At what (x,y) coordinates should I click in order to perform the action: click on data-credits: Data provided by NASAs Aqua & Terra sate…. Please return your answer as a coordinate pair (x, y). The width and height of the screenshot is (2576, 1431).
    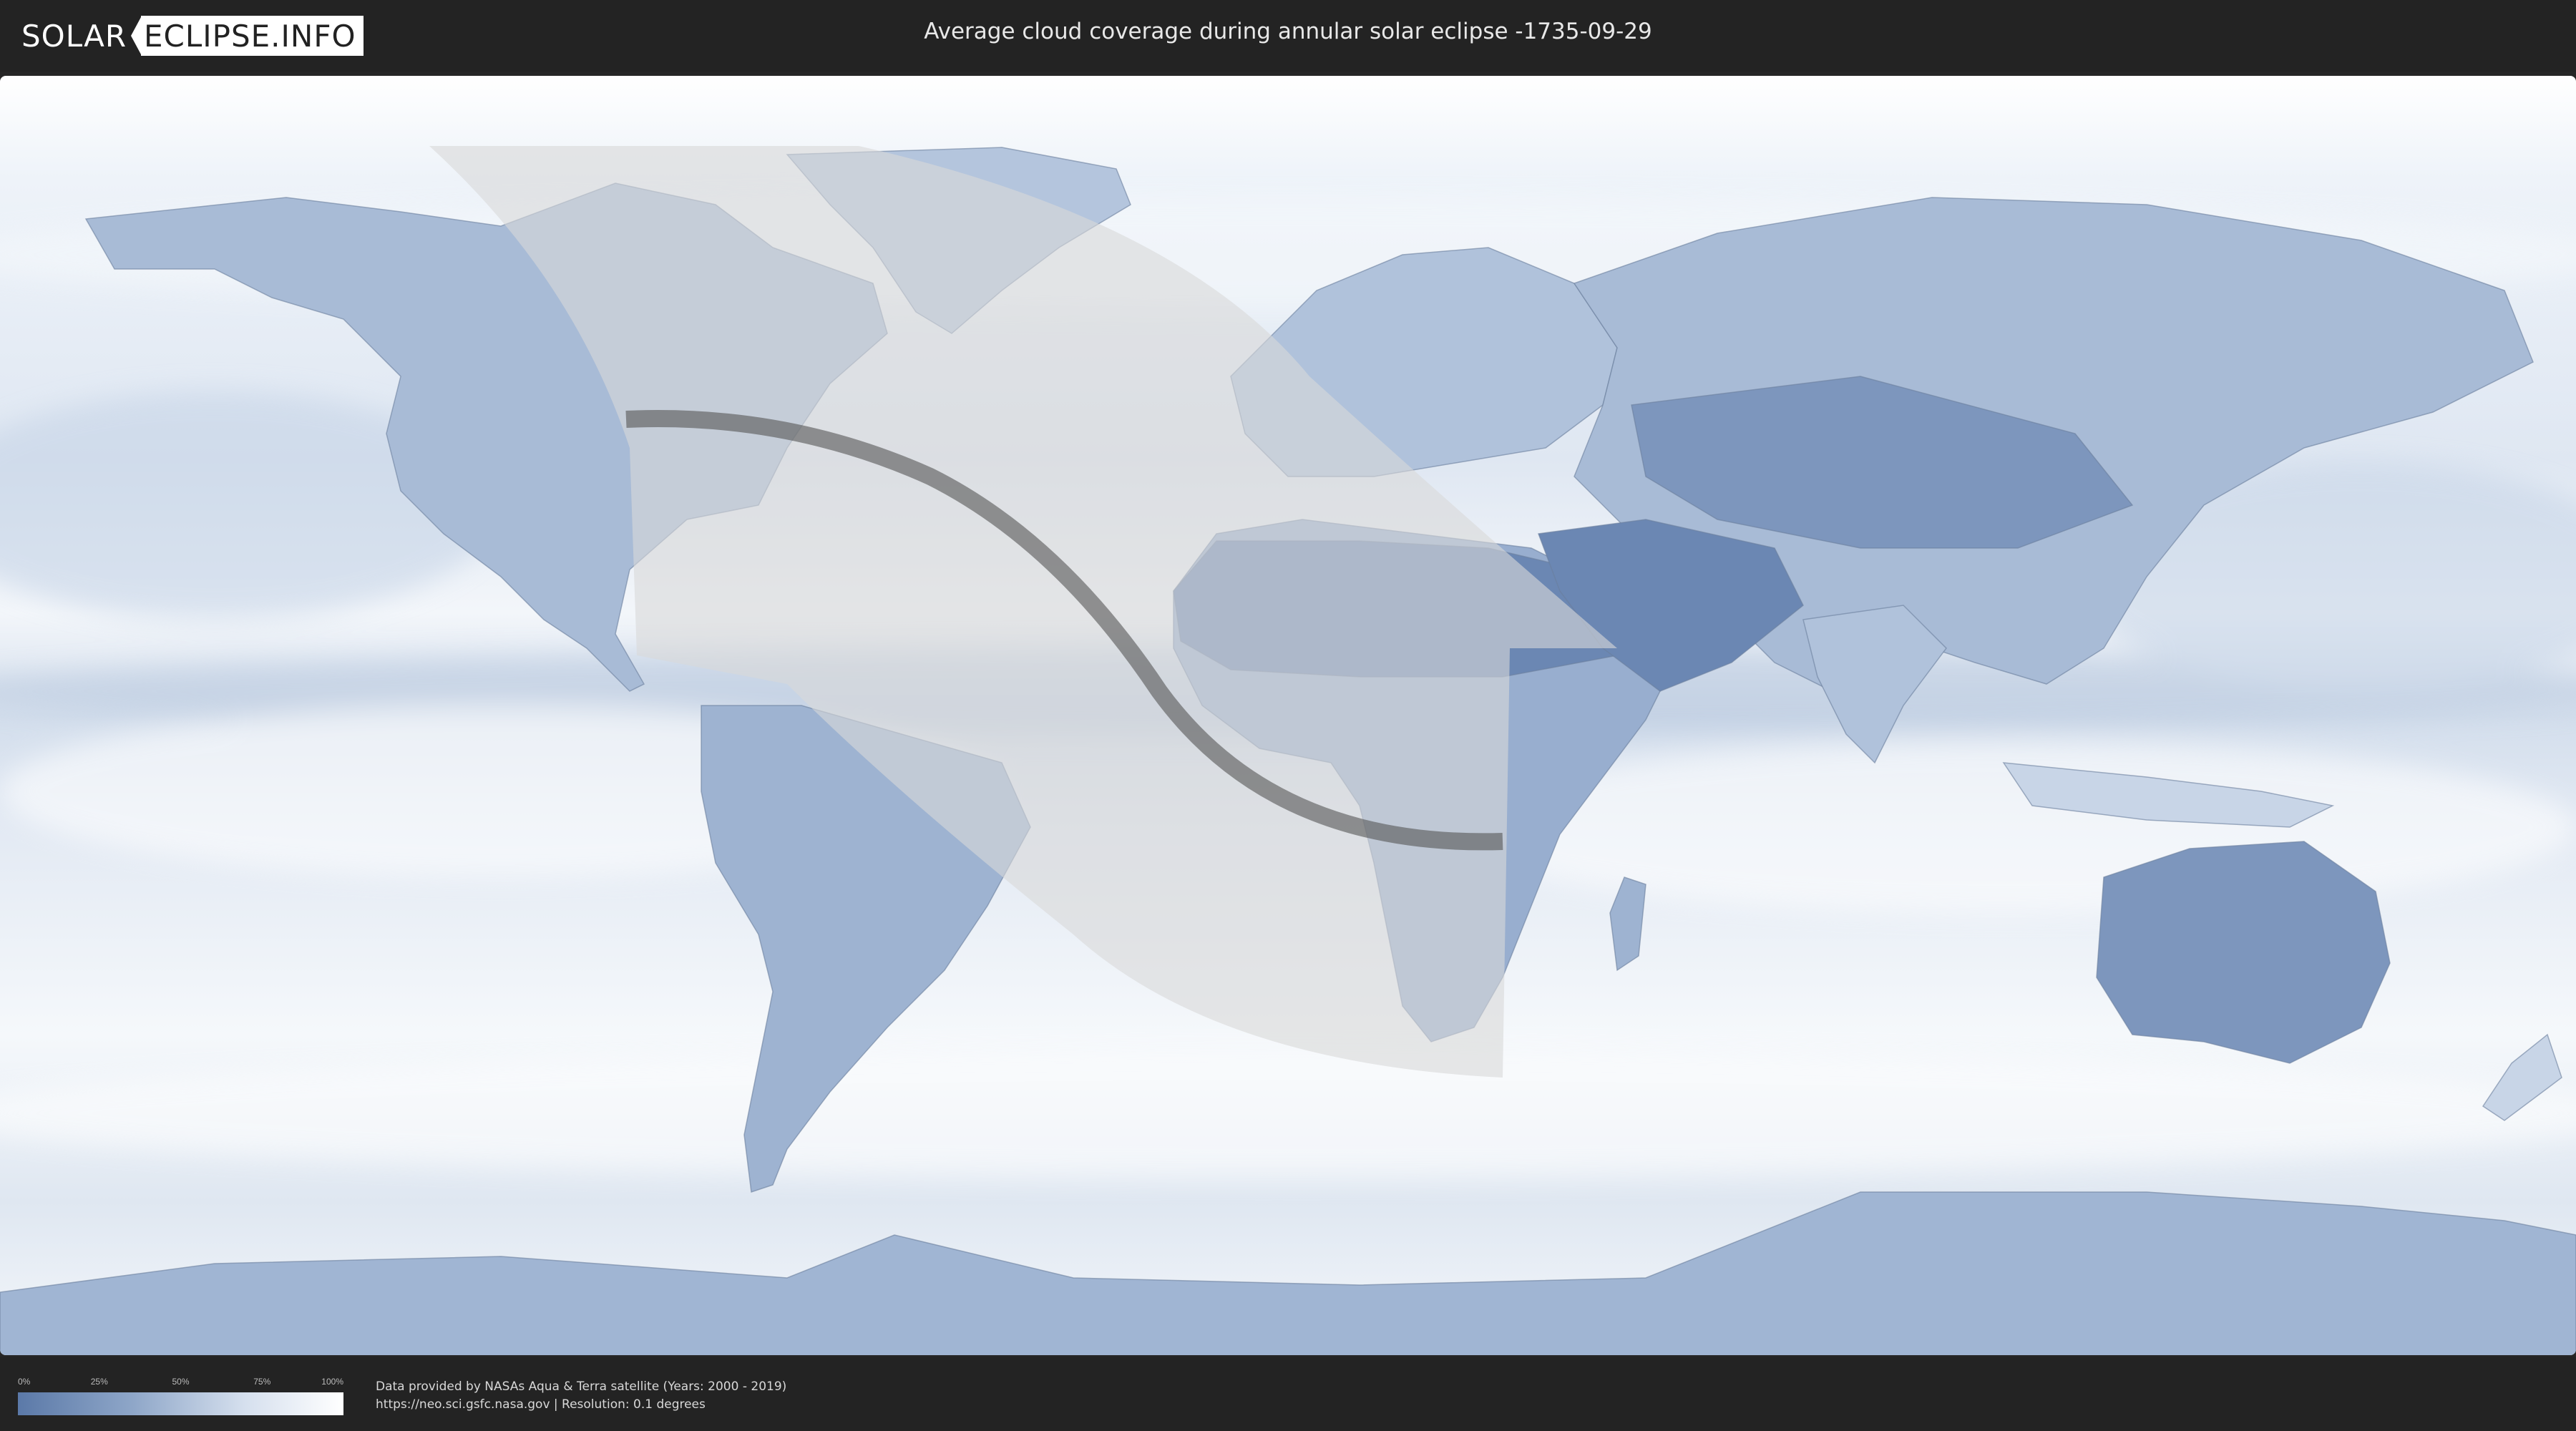
    Looking at the image, I should click on (581, 1396).